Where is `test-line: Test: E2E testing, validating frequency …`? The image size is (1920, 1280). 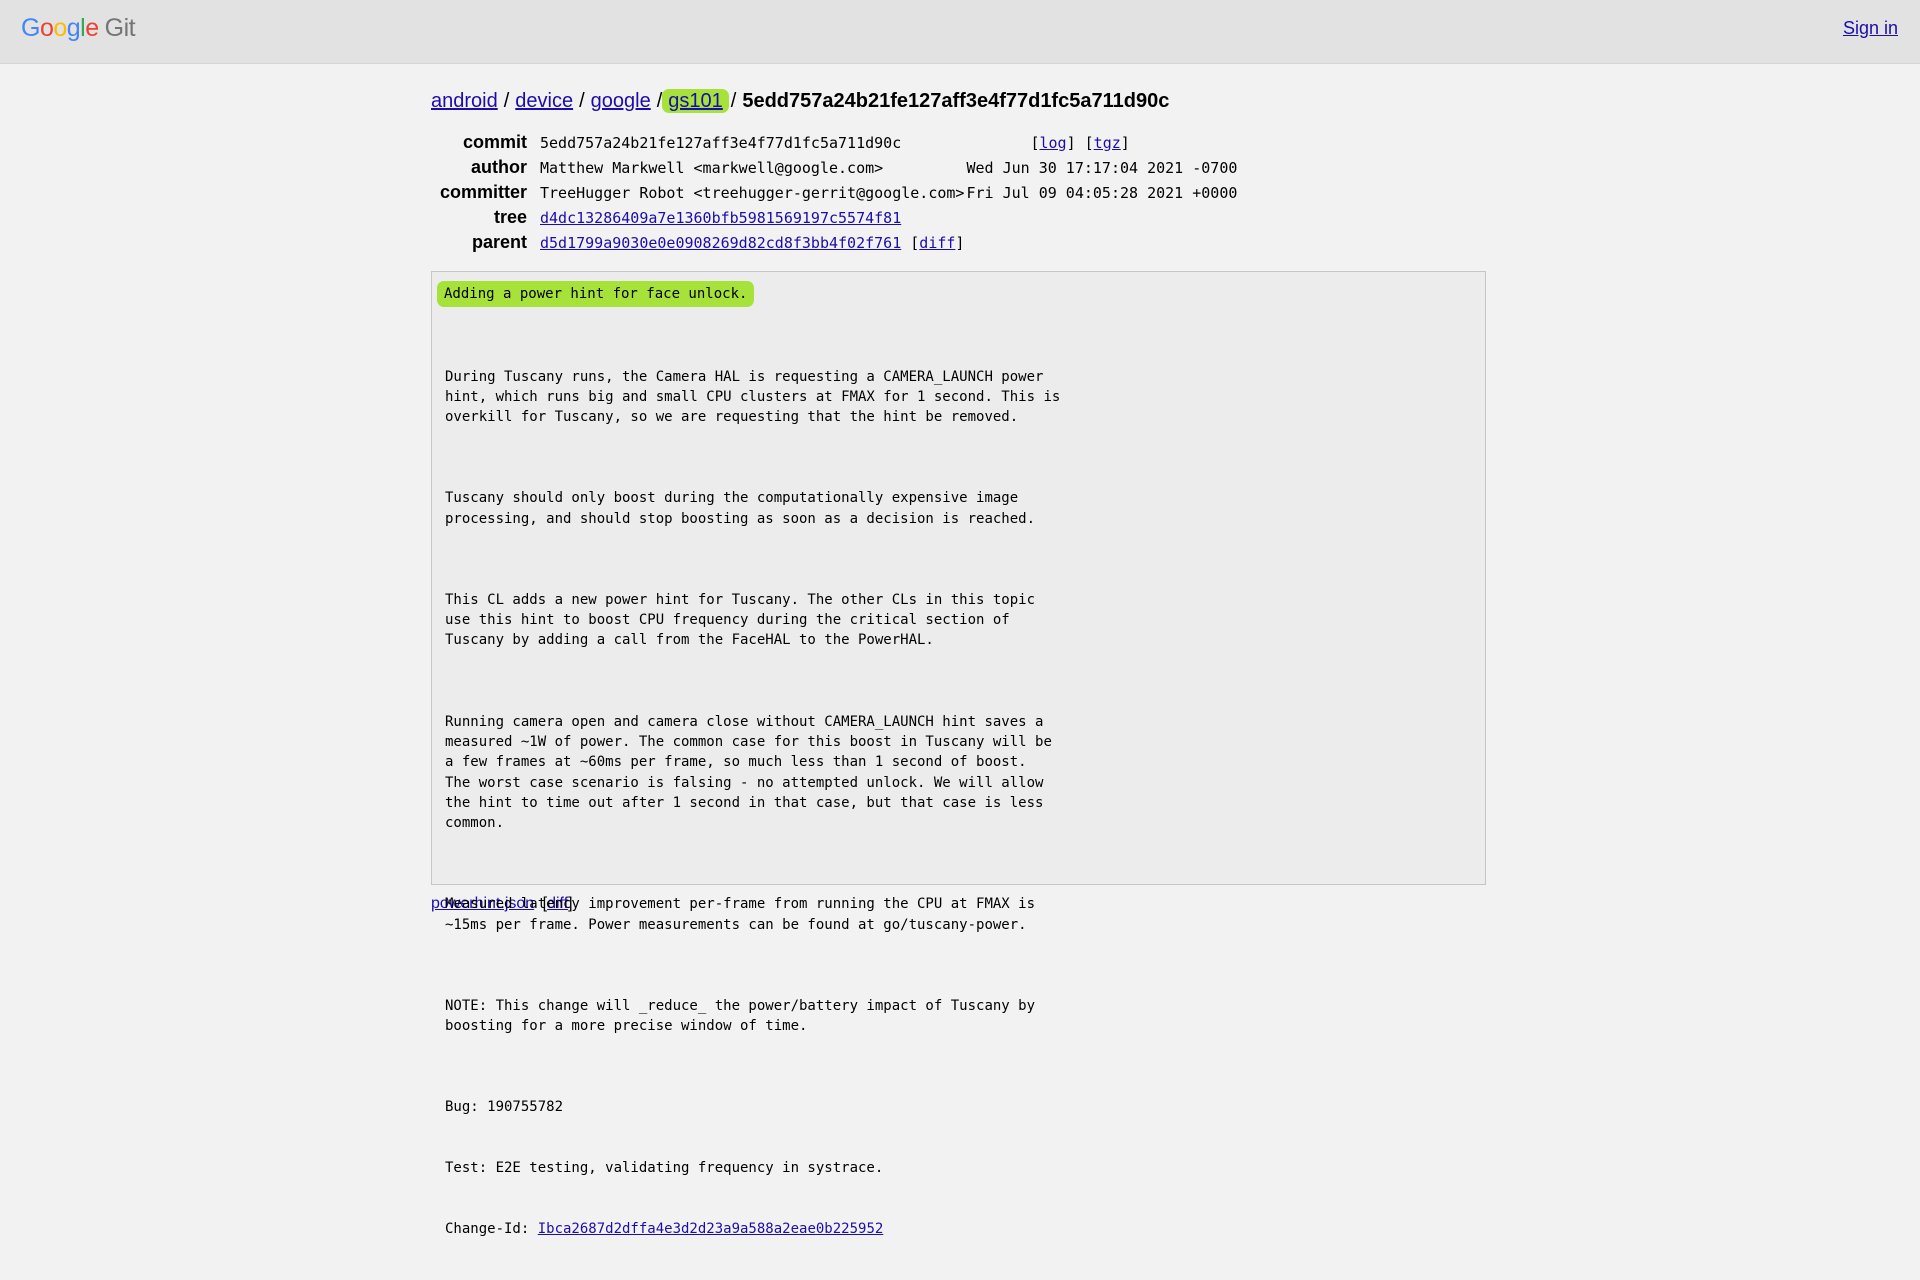
test-line: Test: E2E testing, validating frequency … is located at coordinates (664, 1168).